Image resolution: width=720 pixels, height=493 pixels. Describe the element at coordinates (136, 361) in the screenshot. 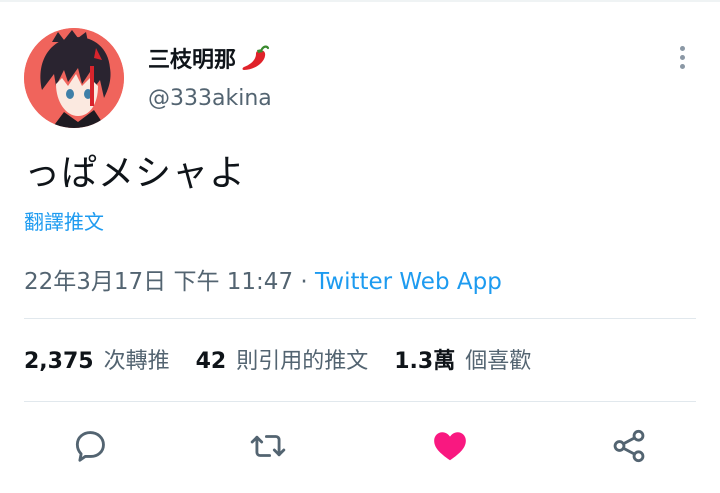

I see `stat-label: 次轉推` at that location.